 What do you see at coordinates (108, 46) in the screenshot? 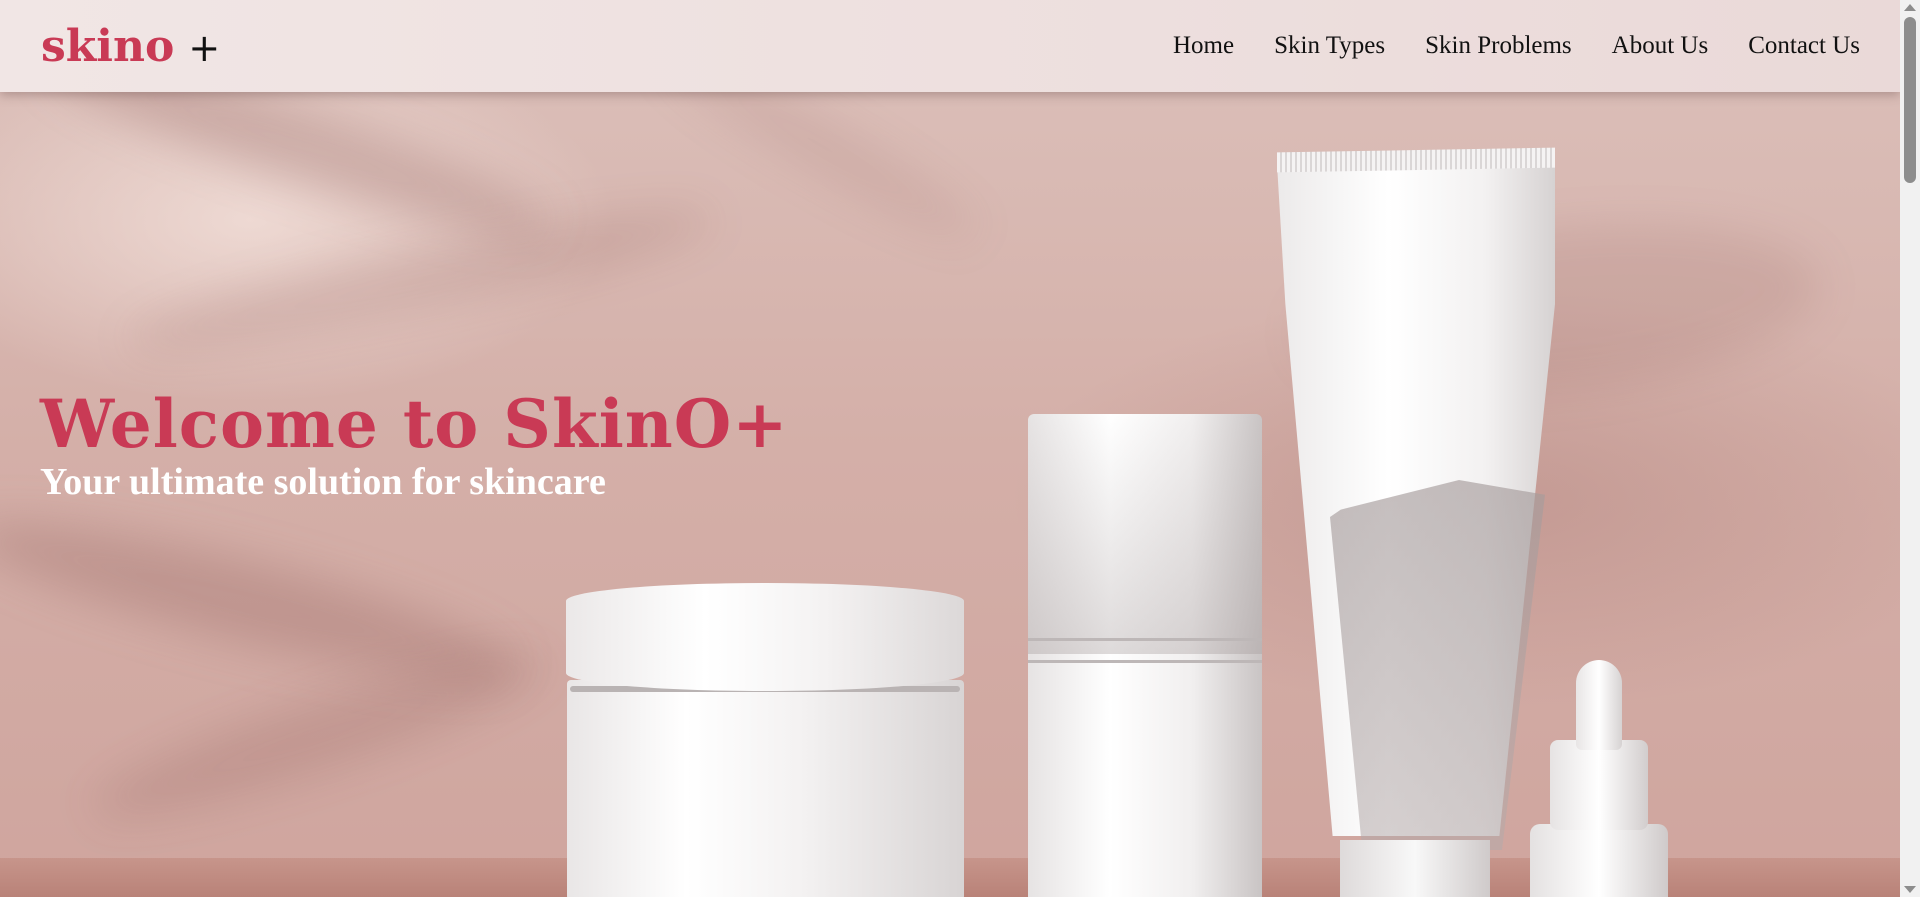
I see `brand-name: skino` at bounding box center [108, 46].